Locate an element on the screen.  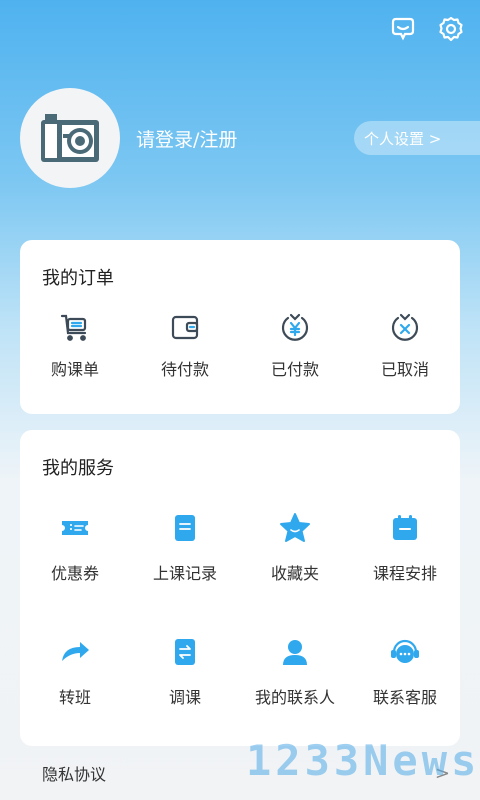
cancelled-icon is located at coordinates (405, 327).